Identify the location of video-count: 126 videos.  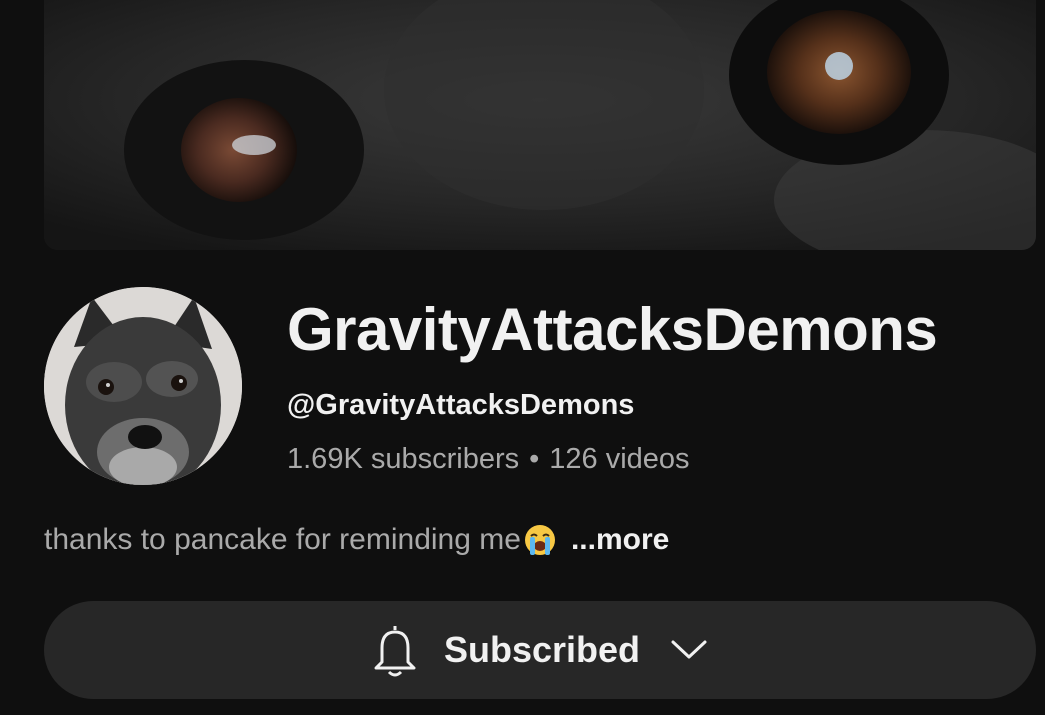
(619, 459).